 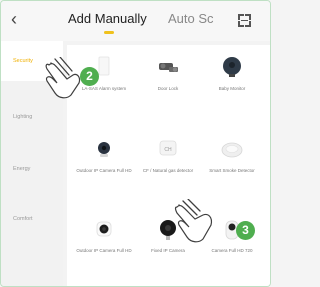 I want to click on baby-monitor-icon, so click(x=232, y=67).